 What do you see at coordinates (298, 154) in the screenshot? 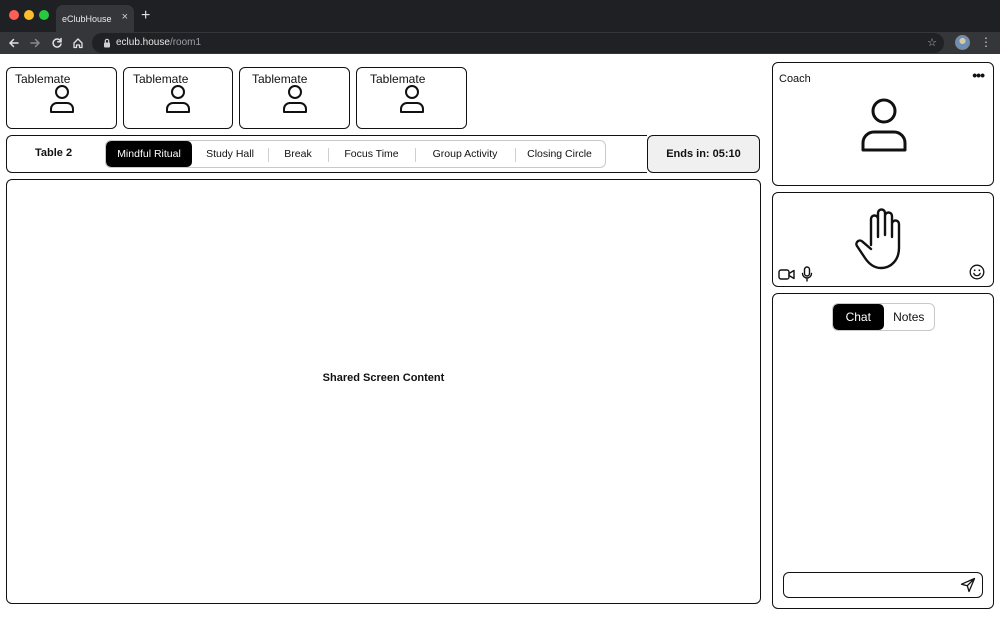
I see `segment-break: Break` at bounding box center [298, 154].